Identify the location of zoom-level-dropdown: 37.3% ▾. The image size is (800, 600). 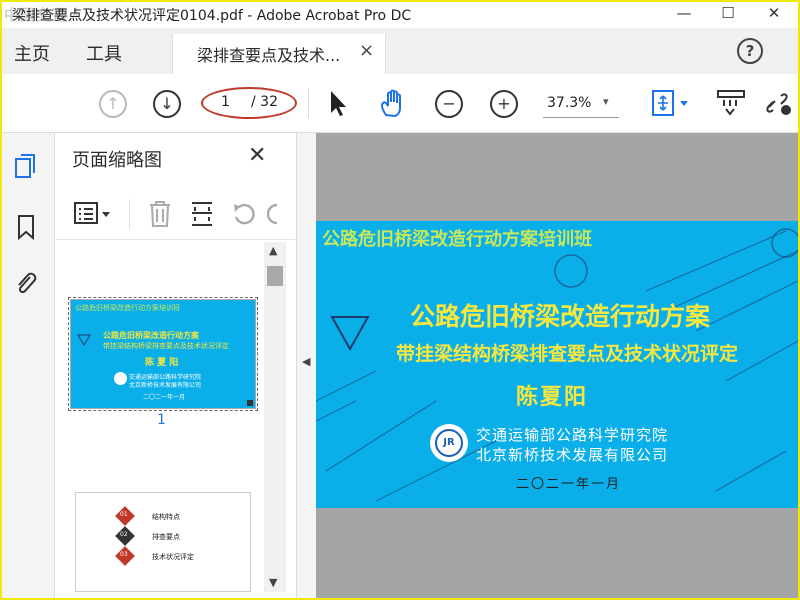
(581, 103).